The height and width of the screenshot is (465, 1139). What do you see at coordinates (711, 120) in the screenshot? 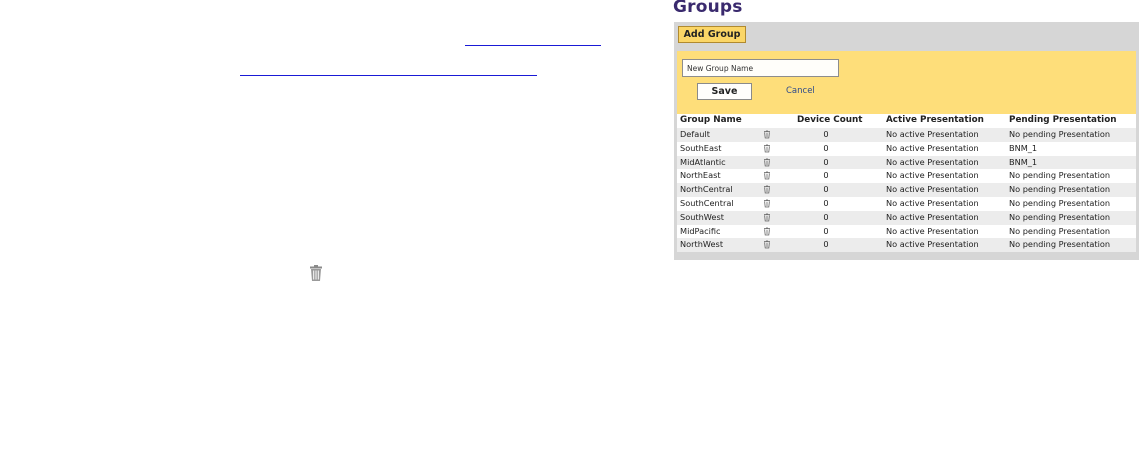
I see `header-group-name: Group Name` at bounding box center [711, 120].